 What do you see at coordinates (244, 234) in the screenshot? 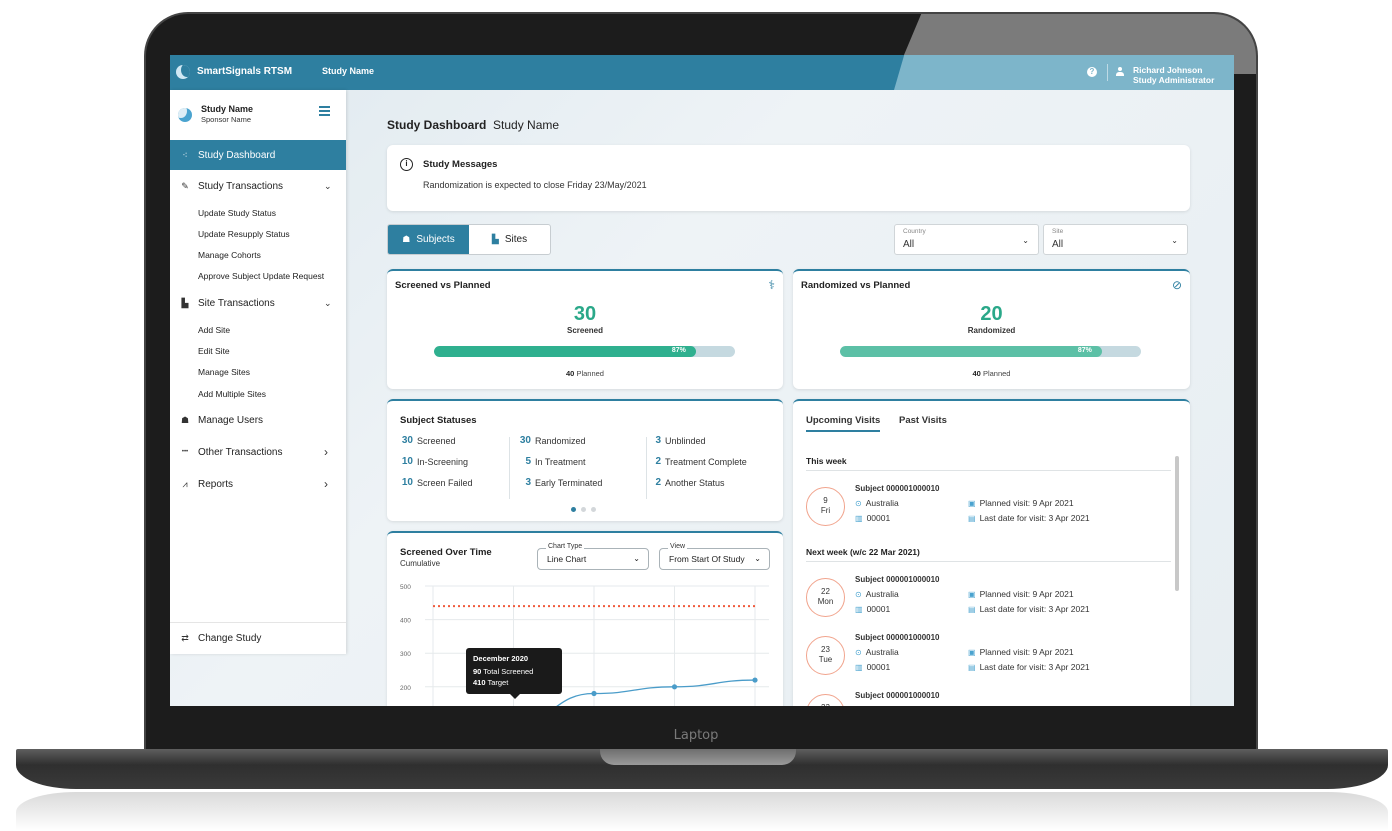
I see `sidebar-subitem-update-resupply-status: Update Resupply Status` at bounding box center [244, 234].